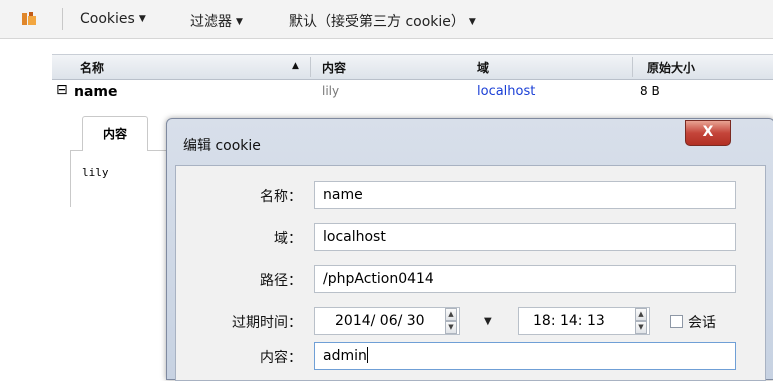  I want to click on cookies-menu: Cookies ▼, so click(113, 19).